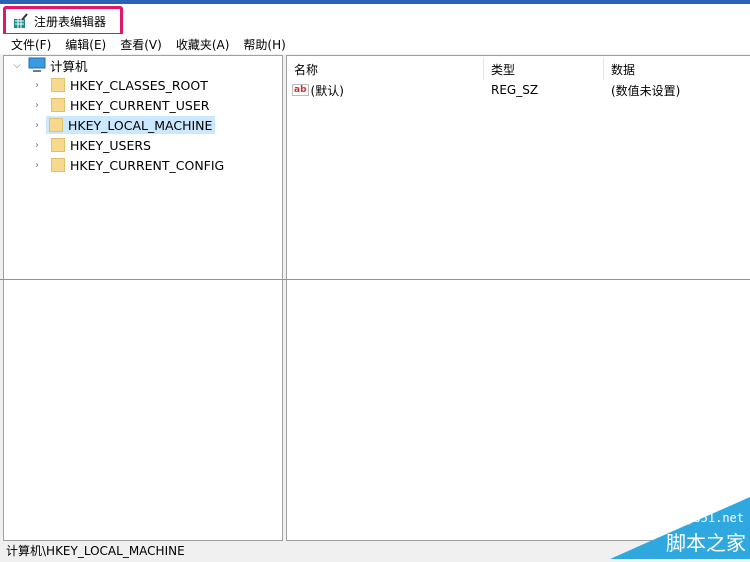 The width and height of the screenshot is (750, 562). Describe the element at coordinates (715, 518) in the screenshot. I see `watermark-site: jb51.net` at that location.